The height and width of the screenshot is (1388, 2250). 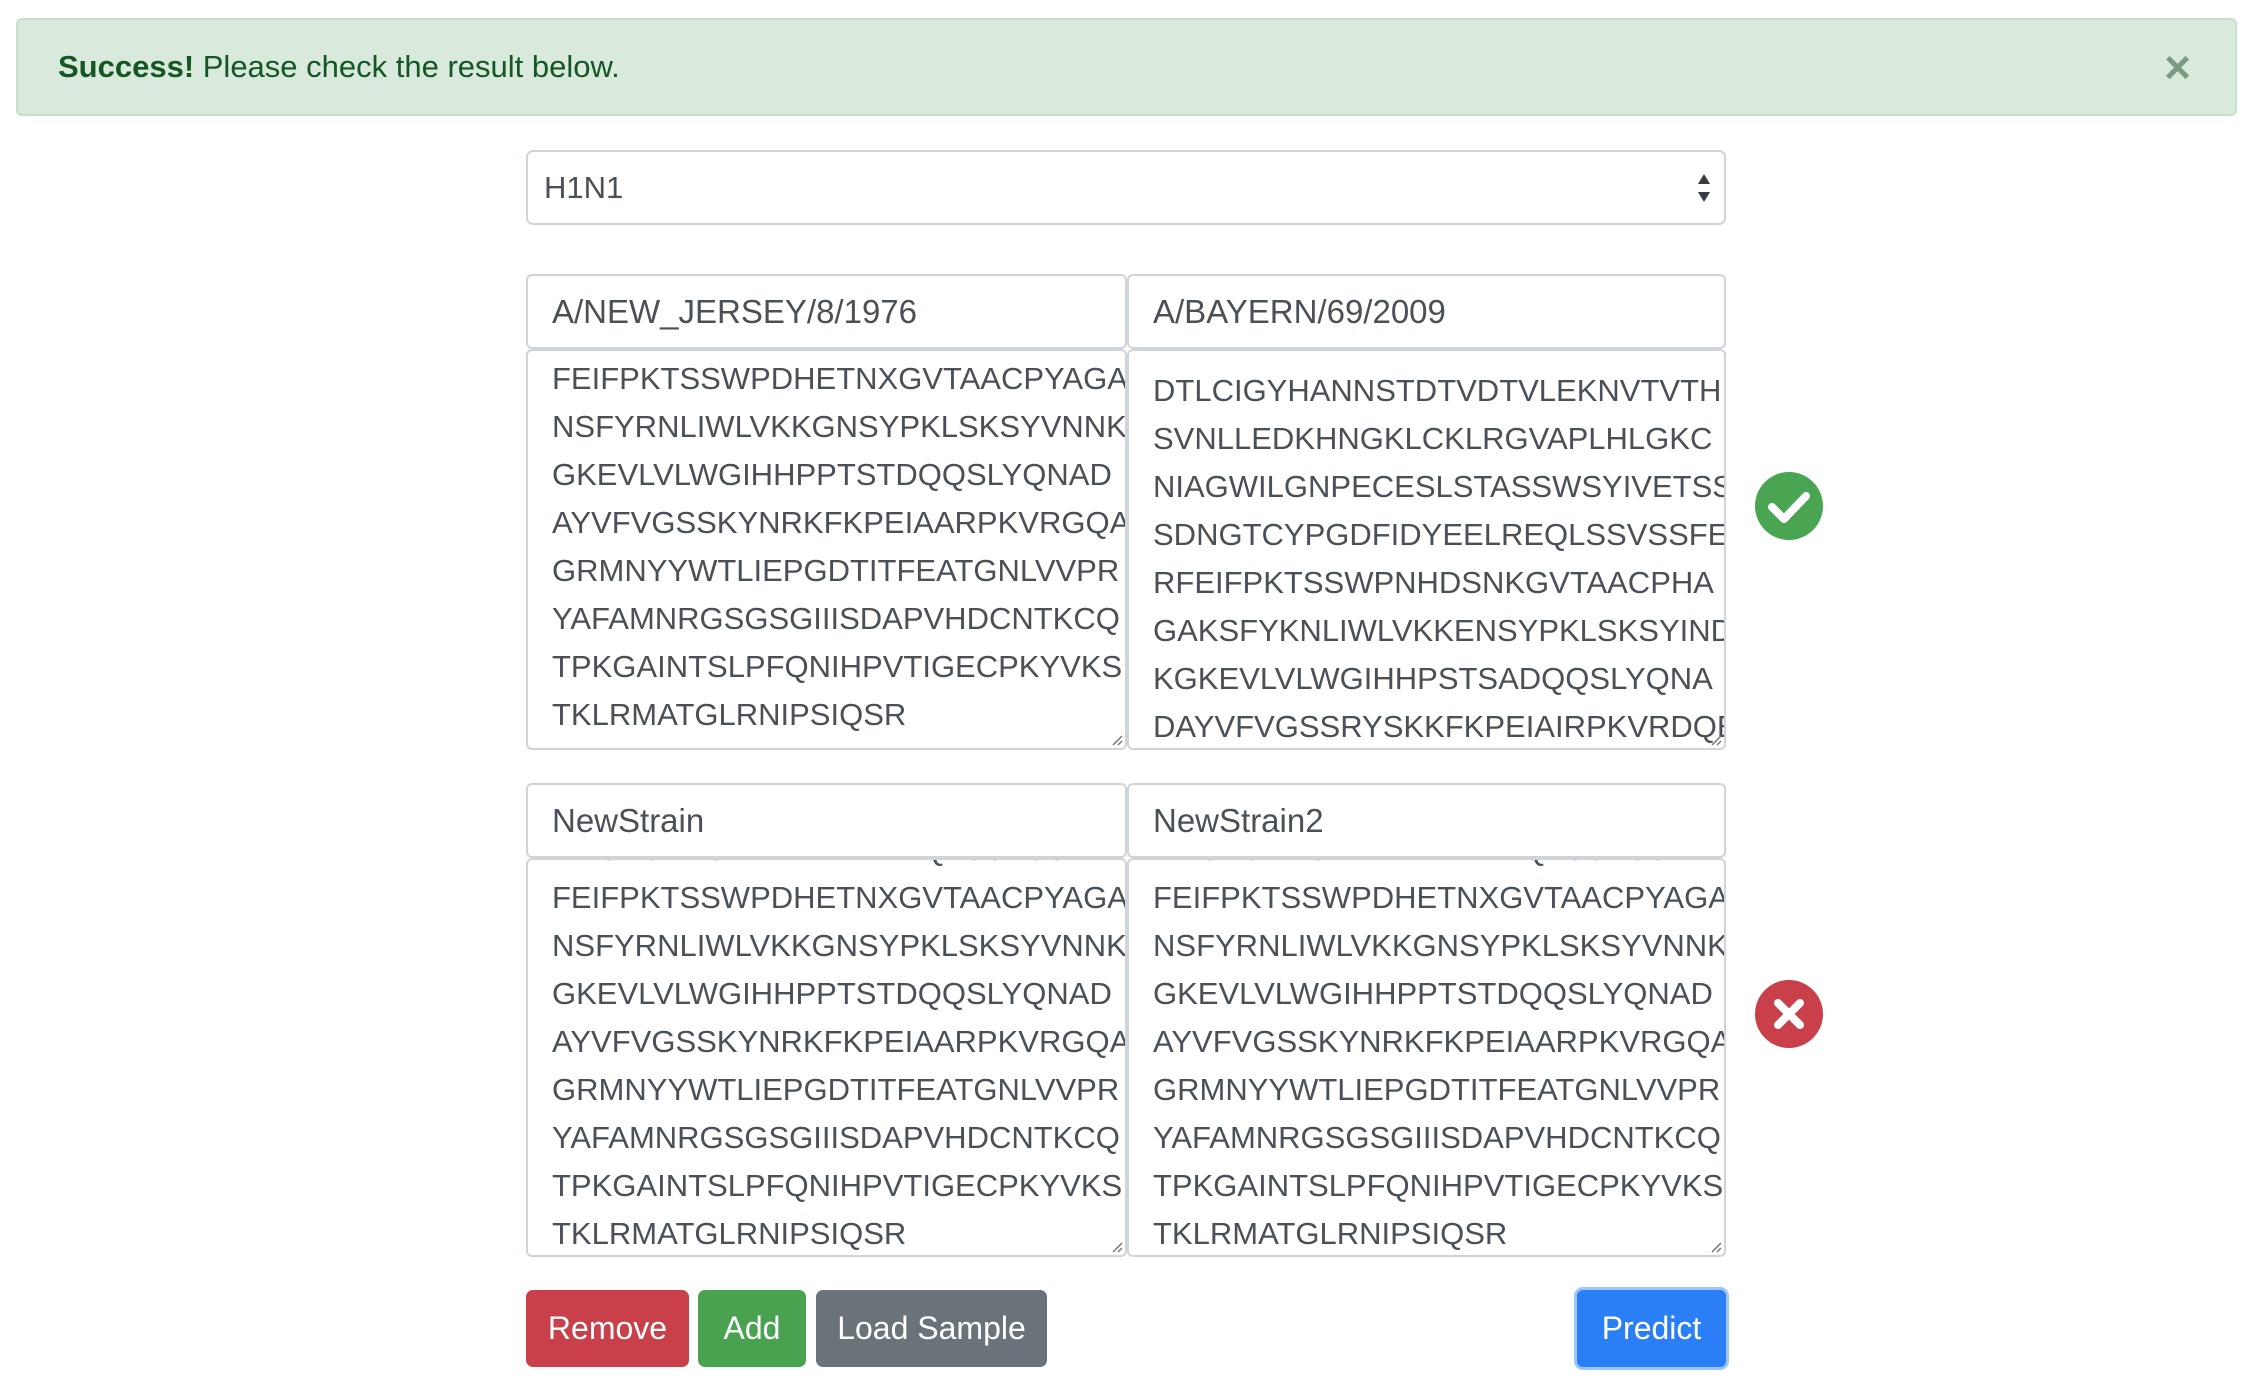 What do you see at coordinates (1651, 1328) in the screenshot?
I see `predict-button: Predict` at bounding box center [1651, 1328].